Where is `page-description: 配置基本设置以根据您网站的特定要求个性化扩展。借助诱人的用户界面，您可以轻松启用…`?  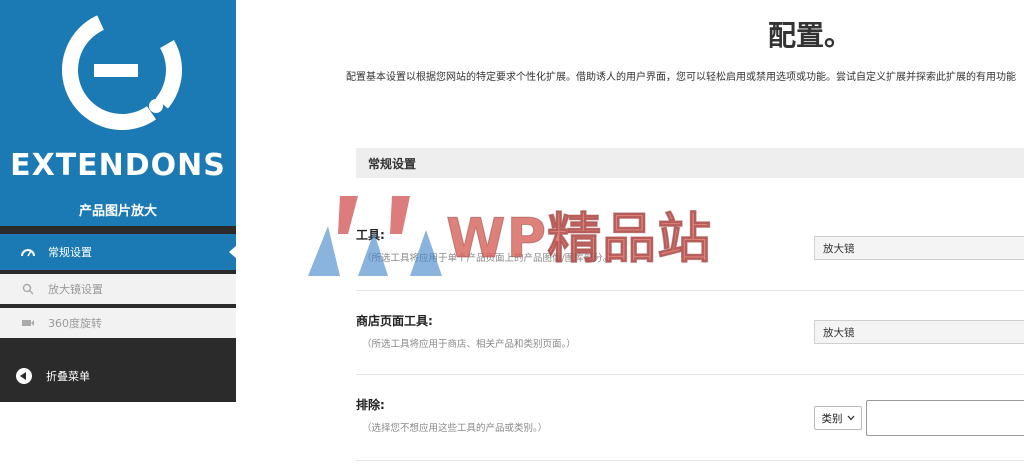
page-description: 配置基本设置以根据您网站的特定要求个性化扩展。借助诱人的用户界面，您可以轻松启用… is located at coordinates (681, 77).